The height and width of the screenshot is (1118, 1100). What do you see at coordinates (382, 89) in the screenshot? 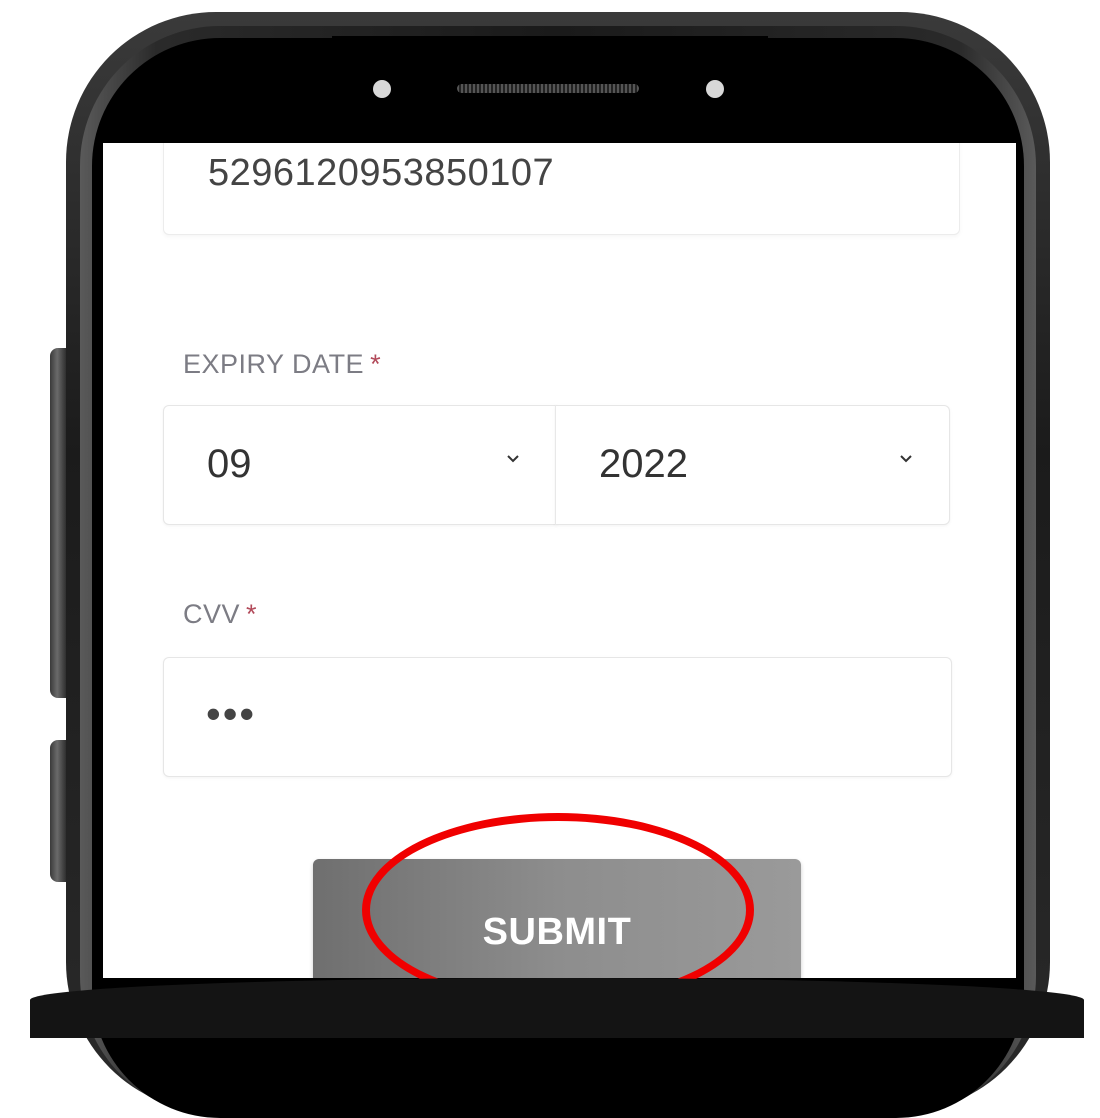
I see `sensor-dot` at bounding box center [382, 89].